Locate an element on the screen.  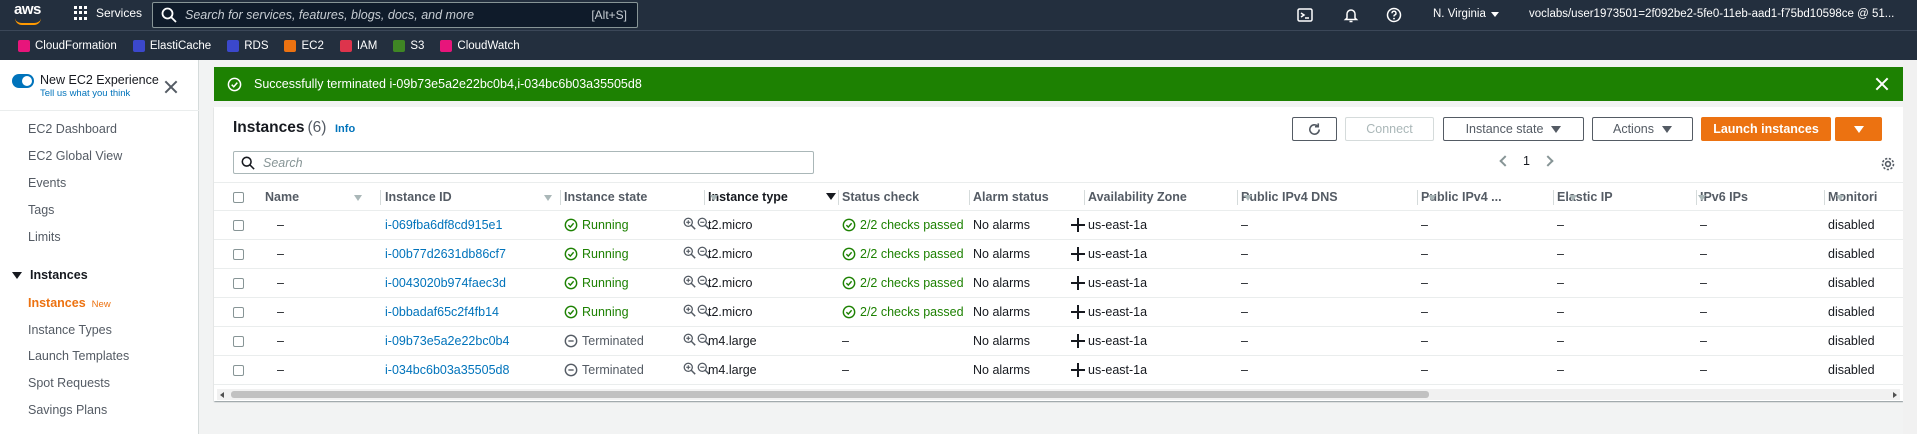
close-flash-icon is located at coordinates (1882, 84).